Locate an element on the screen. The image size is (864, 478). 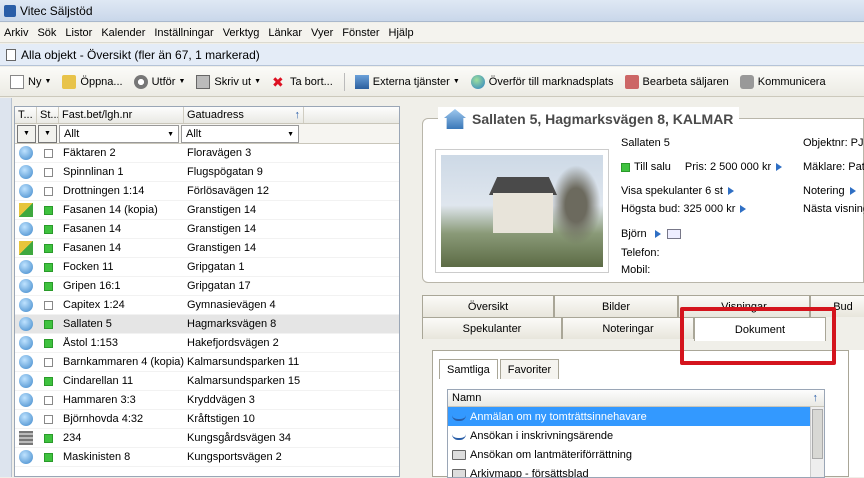
table-row: Drottningen 1:14Förlösavägen 12 is located at coordinates (207, 191).